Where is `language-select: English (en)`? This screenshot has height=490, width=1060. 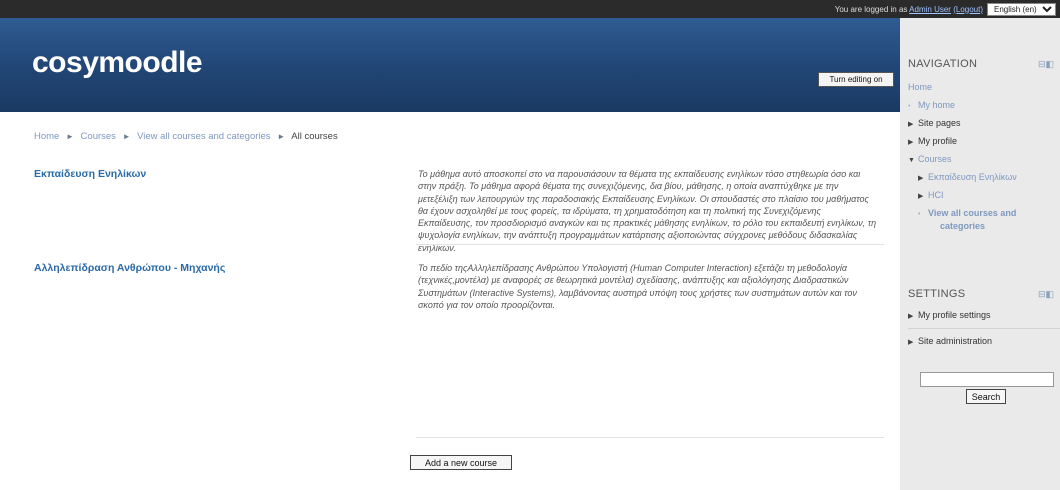 language-select: English (en) is located at coordinates (1021, 9).